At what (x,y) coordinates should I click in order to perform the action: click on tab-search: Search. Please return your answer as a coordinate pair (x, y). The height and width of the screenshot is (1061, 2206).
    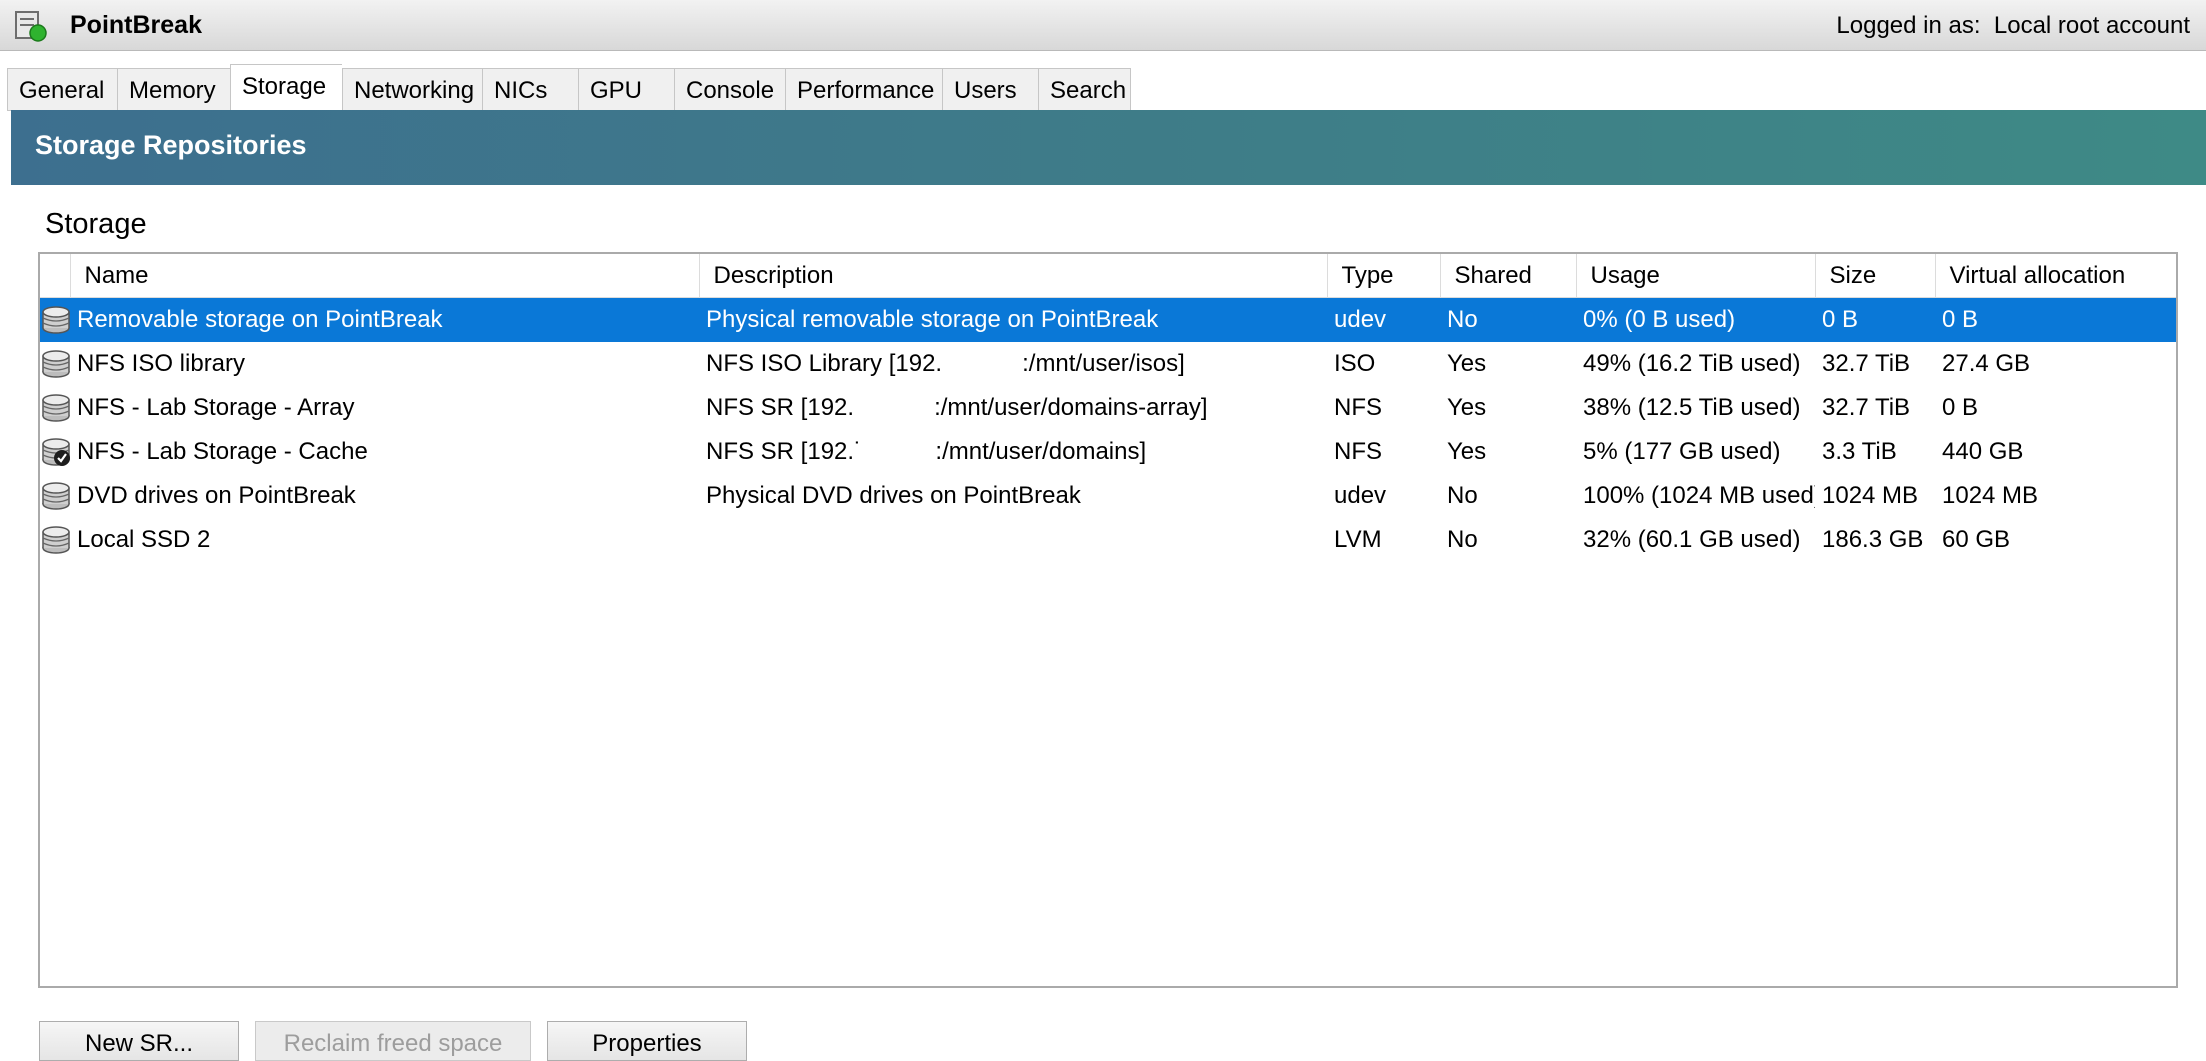
    Looking at the image, I should click on (1084, 89).